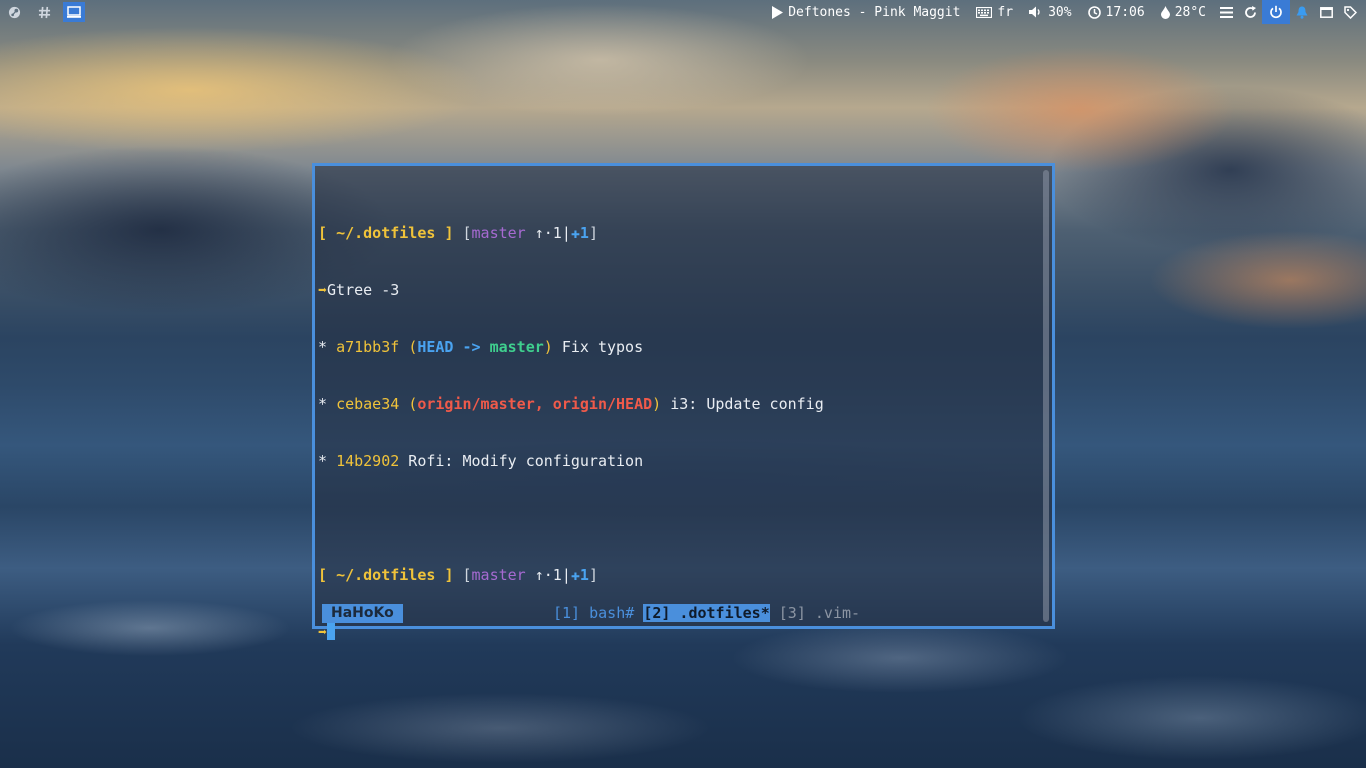 The image size is (1366, 768). What do you see at coordinates (1276, 12) in the screenshot?
I see `power-icon` at bounding box center [1276, 12].